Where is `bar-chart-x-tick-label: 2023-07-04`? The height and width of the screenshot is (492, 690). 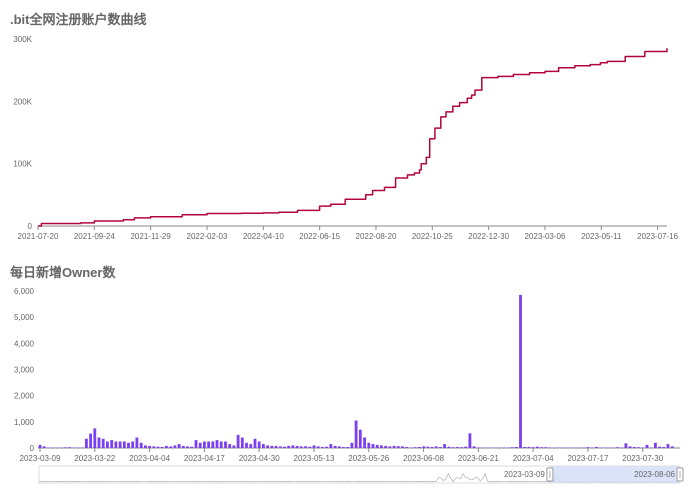 bar-chart-x-tick-label: 2023-07-04 is located at coordinates (533, 458).